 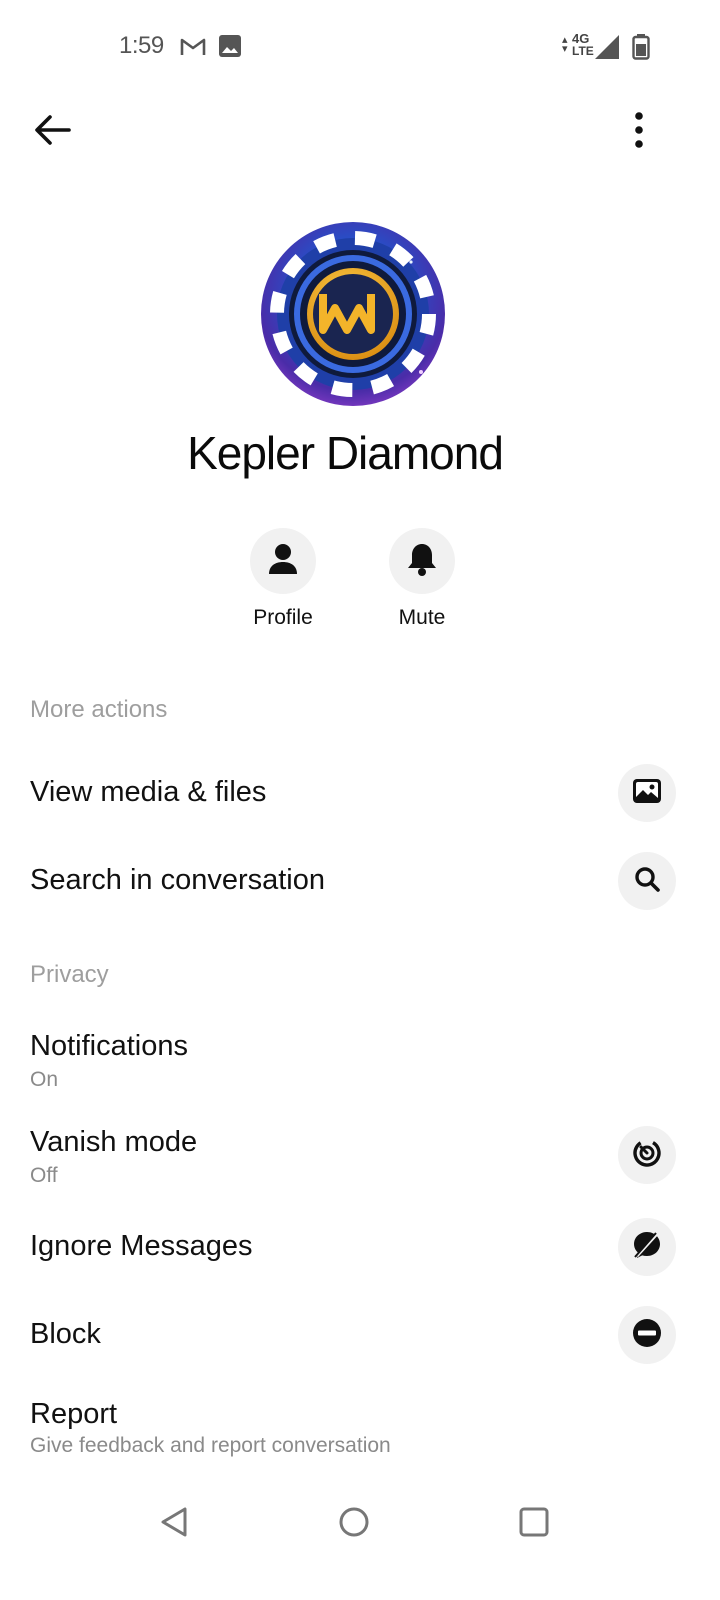 I want to click on block-row: Block, so click(x=360, y=1336).